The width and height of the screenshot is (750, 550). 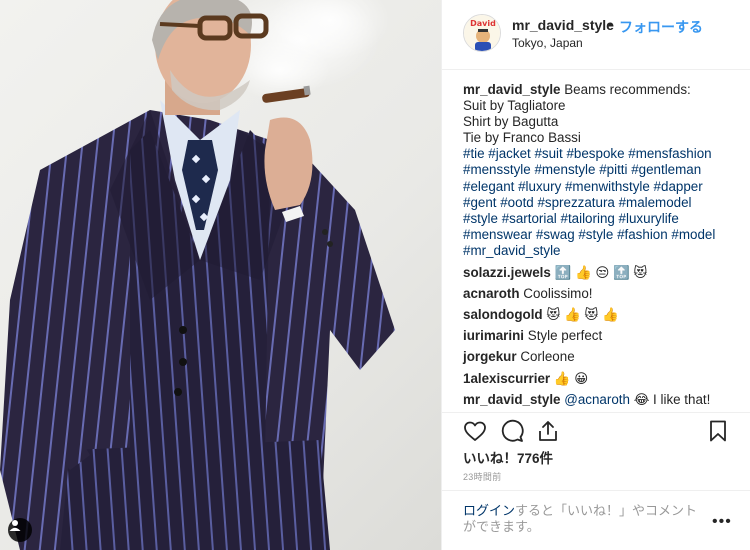 What do you see at coordinates (603, 154) in the screenshot?
I see `hashtag-line: #tie #jacket #suit #bespoke #mensfashion` at bounding box center [603, 154].